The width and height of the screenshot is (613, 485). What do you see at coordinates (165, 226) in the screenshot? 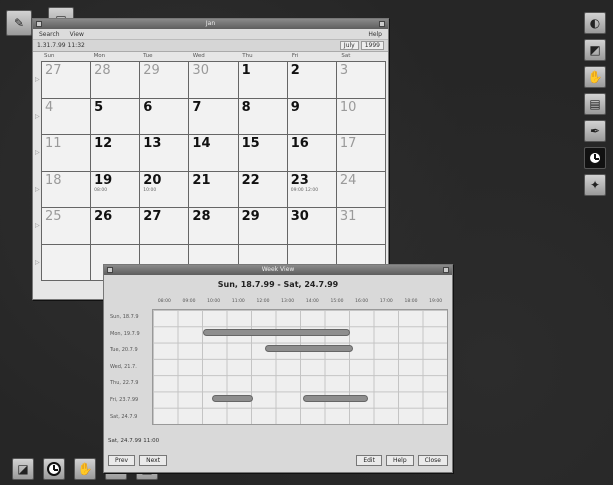
I see `day-cell: 27` at bounding box center [165, 226].